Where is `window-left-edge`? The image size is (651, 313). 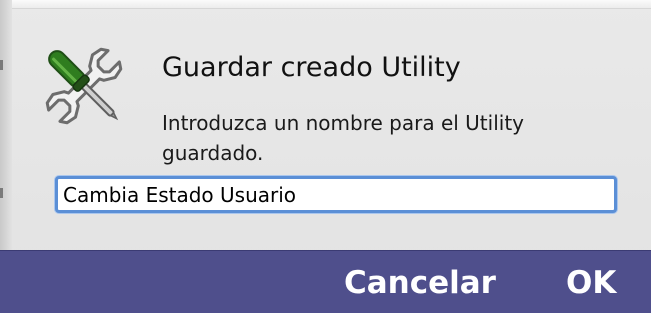 window-left-edge is located at coordinates (6, 125).